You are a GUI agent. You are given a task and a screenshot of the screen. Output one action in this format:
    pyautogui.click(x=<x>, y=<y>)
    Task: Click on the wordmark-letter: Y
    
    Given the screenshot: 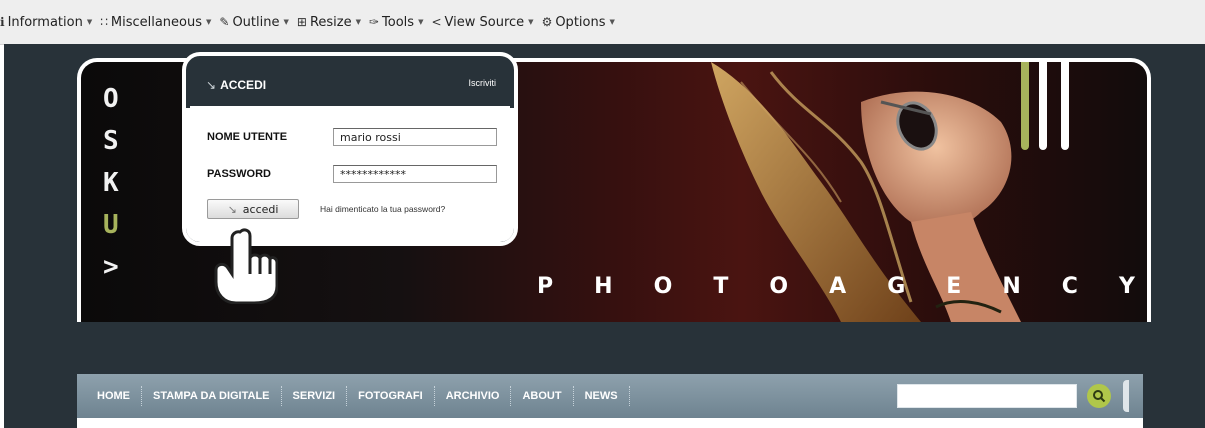 What is the action you would take?
    pyautogui.click(x=1127, y=286)
    